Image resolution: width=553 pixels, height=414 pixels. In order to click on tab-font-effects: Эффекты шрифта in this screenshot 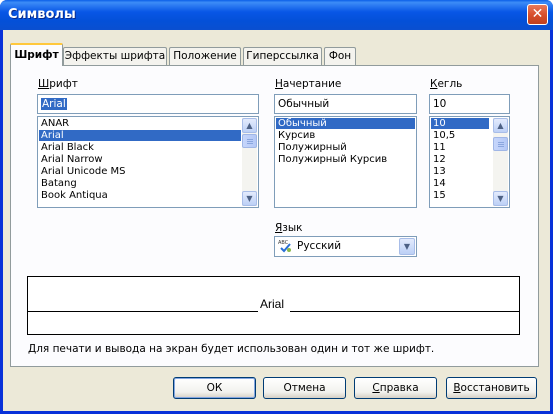, I will do `click(115, 56)`.